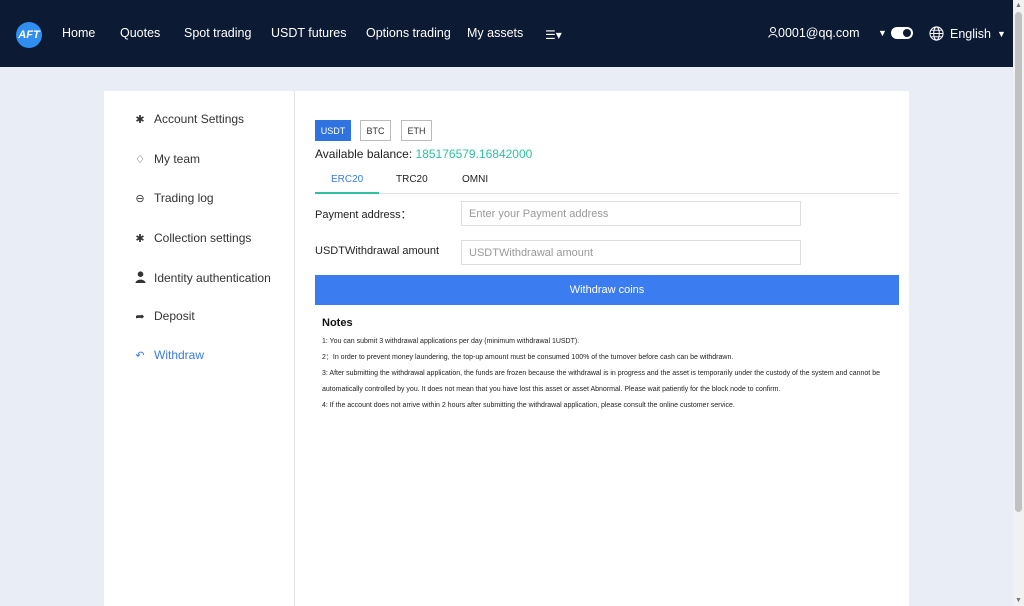 The width and height of the screenshot is (1024, 606). I want to click on sidebar-item-trading-log: ⊖ Trading log, so click(174, 198).